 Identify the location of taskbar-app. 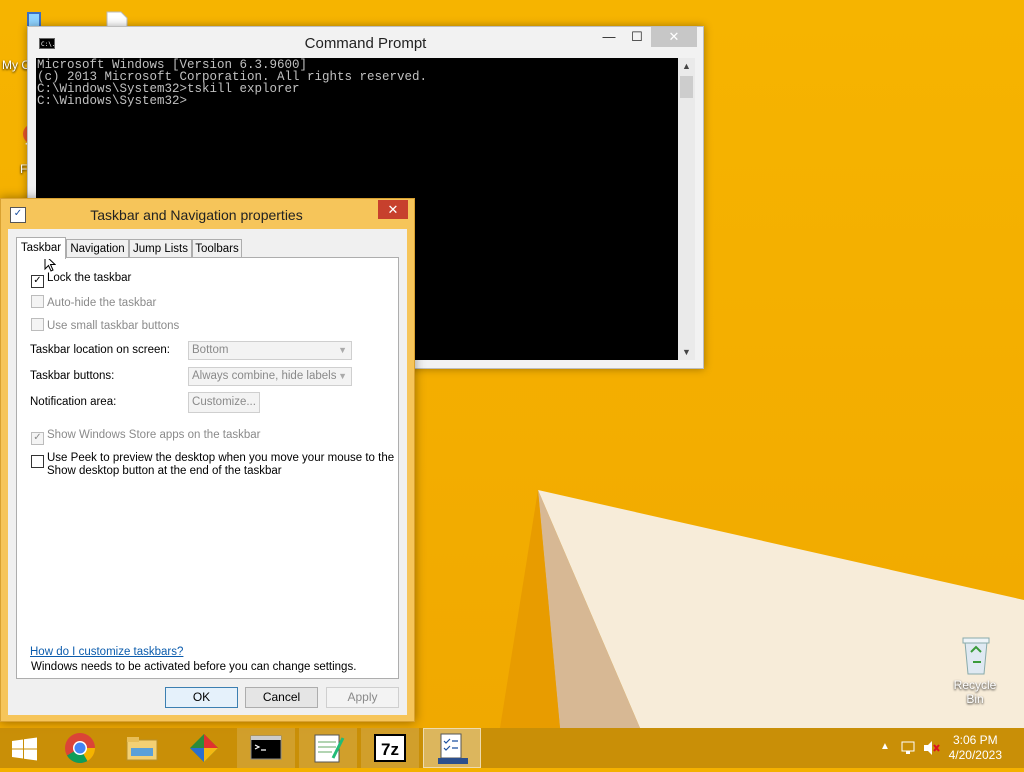
(204, 748).